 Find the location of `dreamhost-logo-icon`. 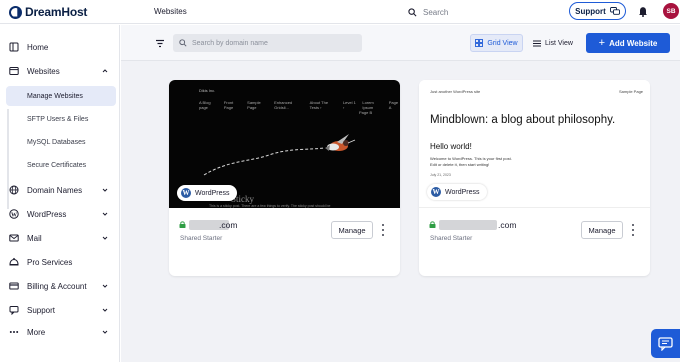

dreamhost-logo-icon is located at coordinates (15, 12).